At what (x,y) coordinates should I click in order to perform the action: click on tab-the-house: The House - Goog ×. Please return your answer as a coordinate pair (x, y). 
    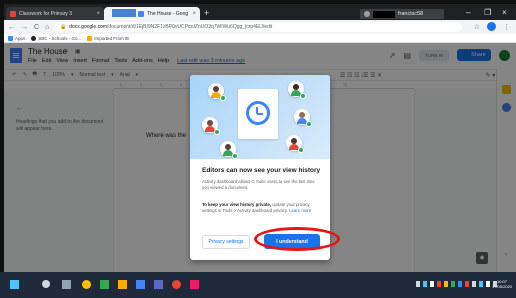
    Looking at the image, I should click on (152, 13).